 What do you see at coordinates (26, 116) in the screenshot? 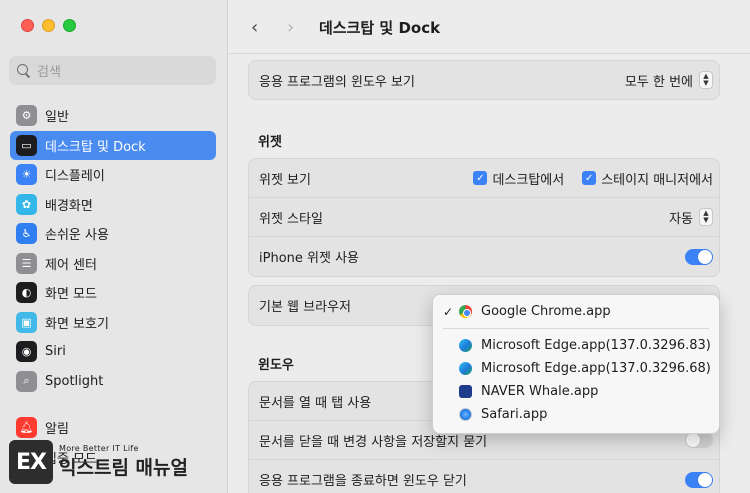
I see `gear-icon: ⚙` at bounding box center [26, 116].